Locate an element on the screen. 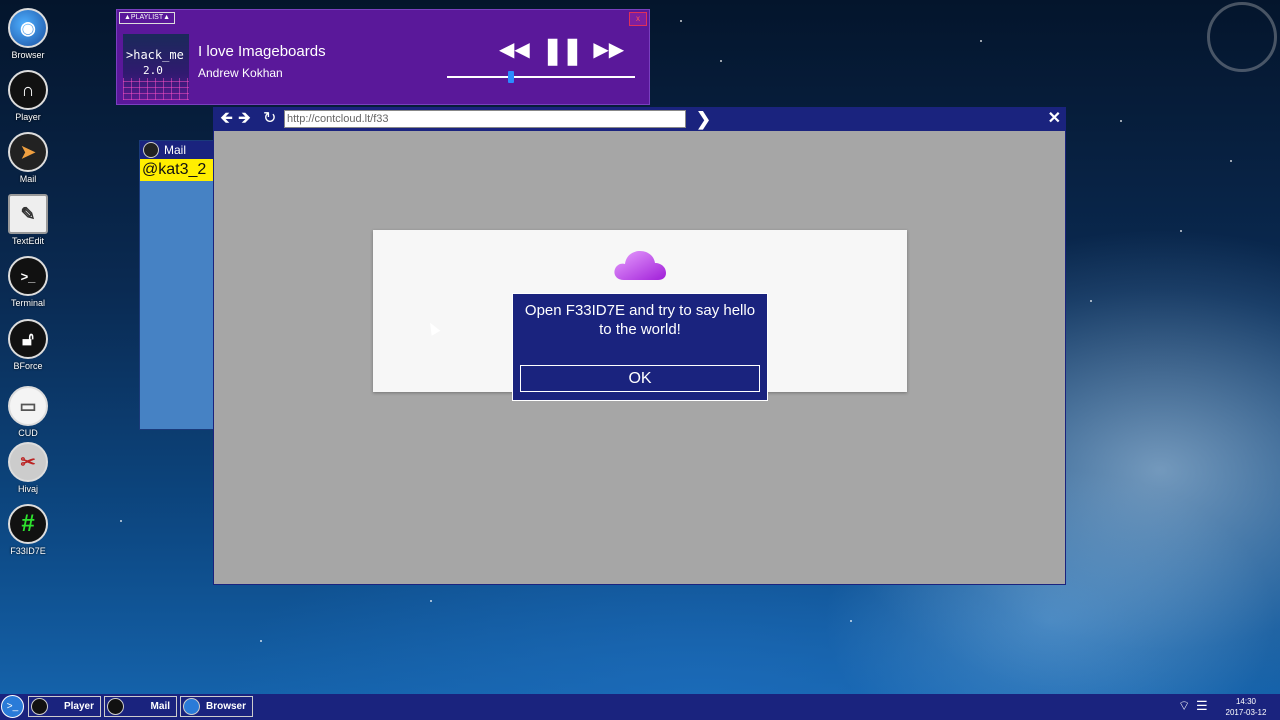 The height and width of the screenshot is (720, 1280). clock-date: 2017-03-12 is located at coordinates (1246, 712).